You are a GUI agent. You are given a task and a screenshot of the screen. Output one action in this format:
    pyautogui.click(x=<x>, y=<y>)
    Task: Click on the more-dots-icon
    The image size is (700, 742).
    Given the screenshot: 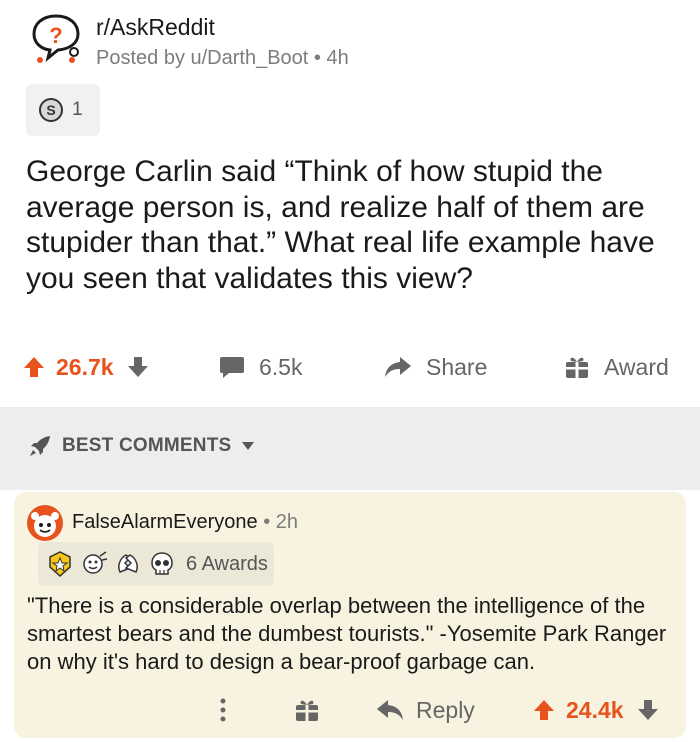 What is the action you would take?
    pyautogui.click(x=223, y=710)
    